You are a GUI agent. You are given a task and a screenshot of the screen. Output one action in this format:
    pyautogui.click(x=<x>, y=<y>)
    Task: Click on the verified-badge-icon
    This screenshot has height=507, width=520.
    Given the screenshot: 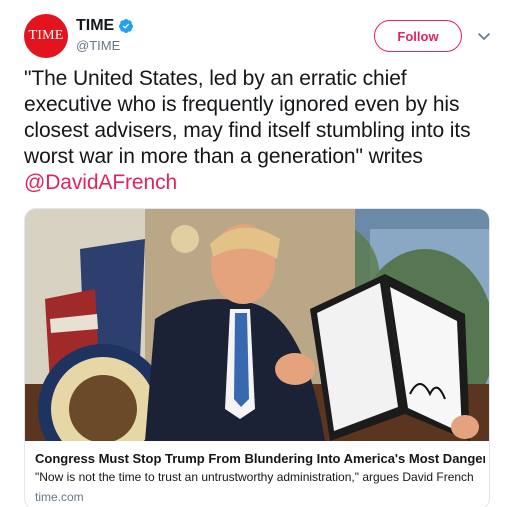 What is the action you would take?
    pyautogui.click(x=126, y=26)
    